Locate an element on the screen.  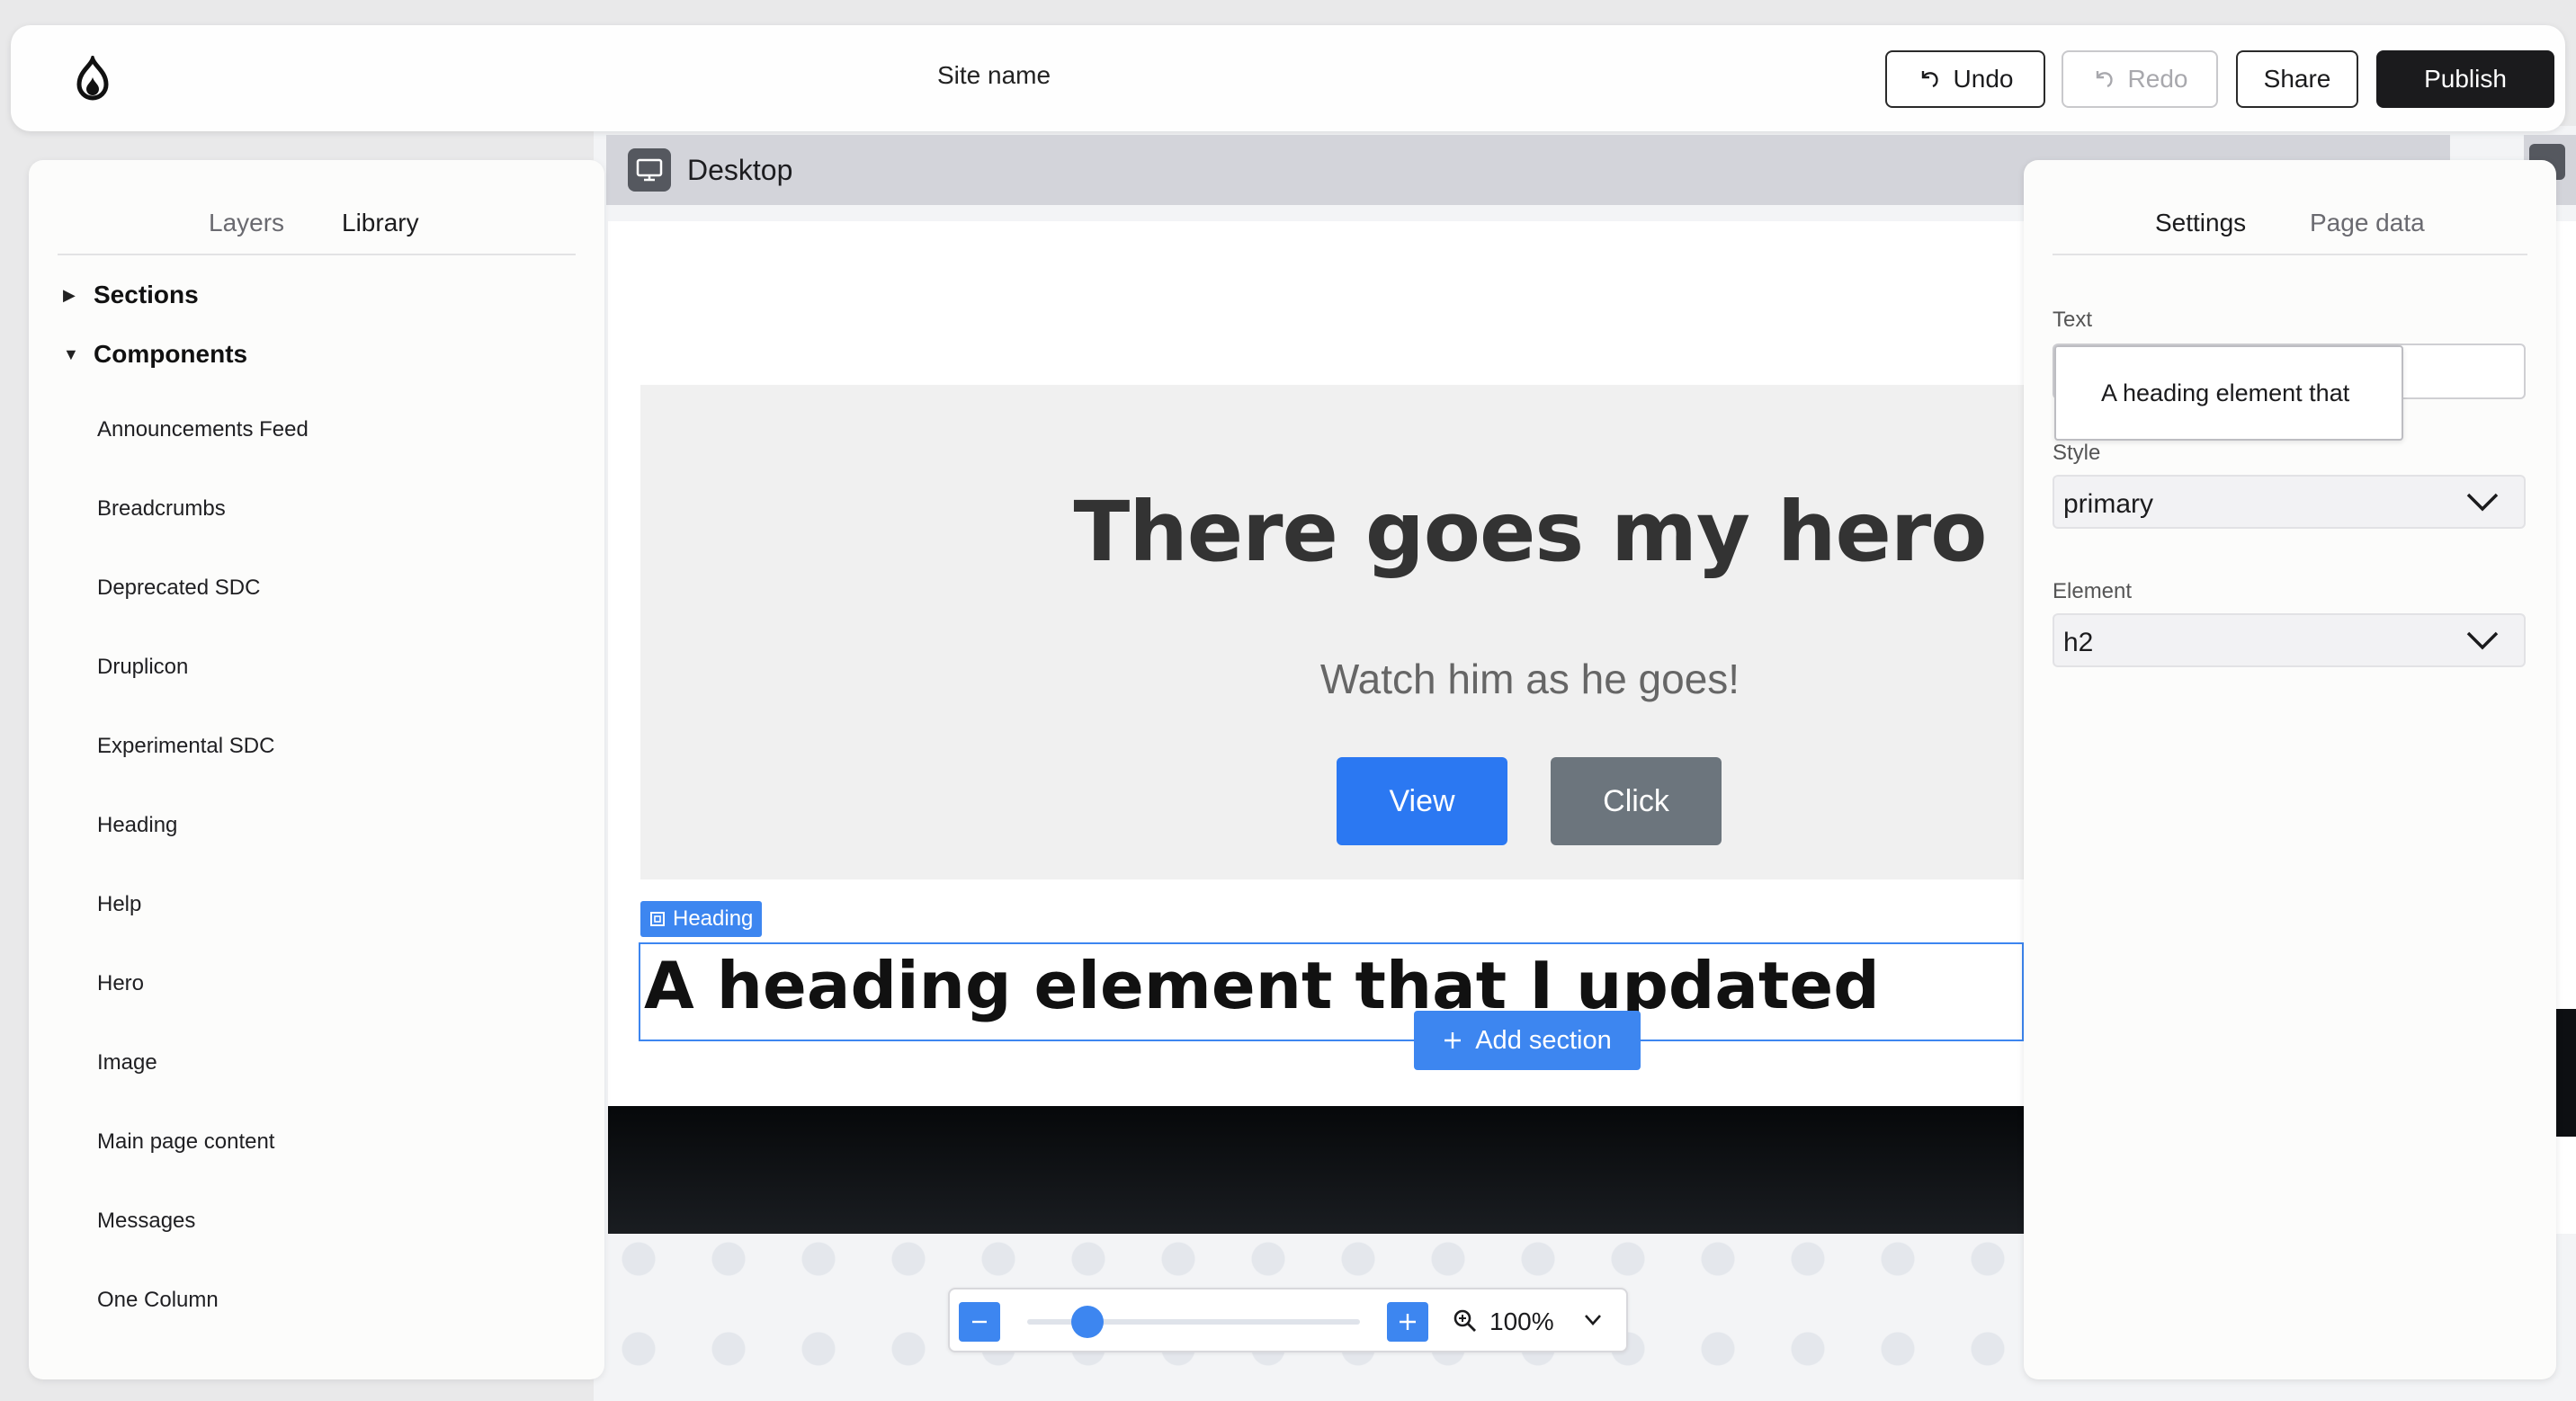
zoom-in-button is located at coordinates (1407, 1322).